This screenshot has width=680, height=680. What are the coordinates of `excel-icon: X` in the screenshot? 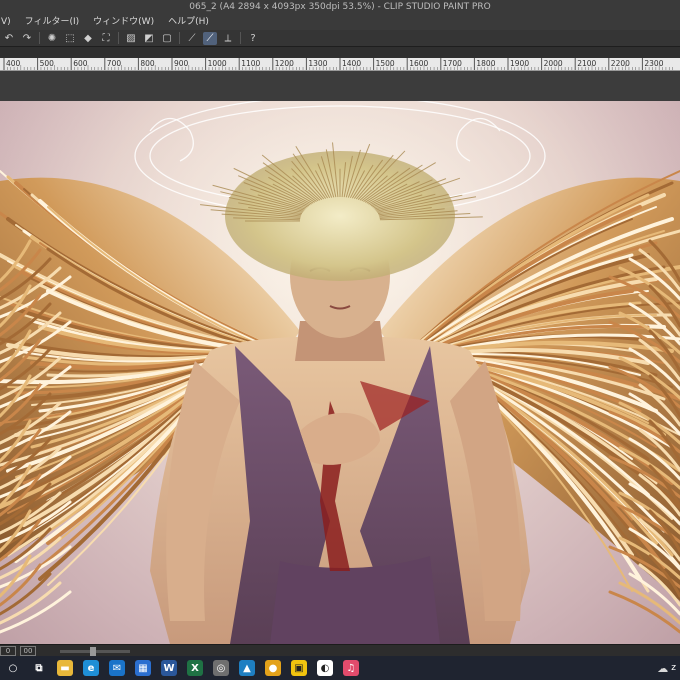 It's located at (195, 668).